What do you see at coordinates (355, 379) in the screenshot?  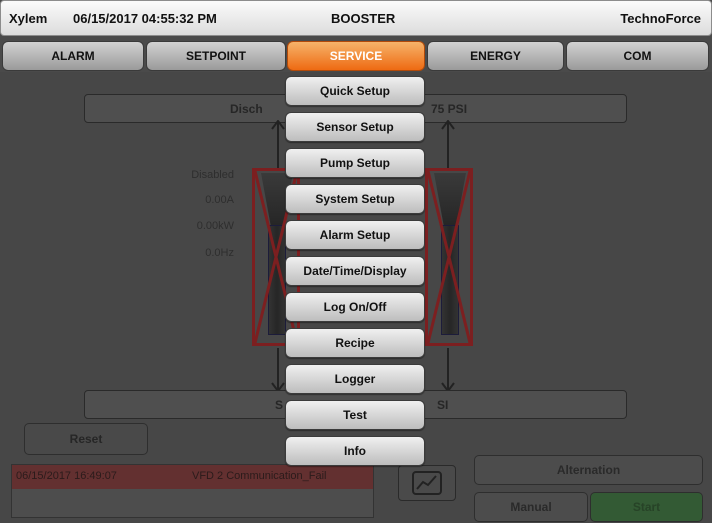 I see `menu-item-logger: Logger` at bounding box center [355, 379].